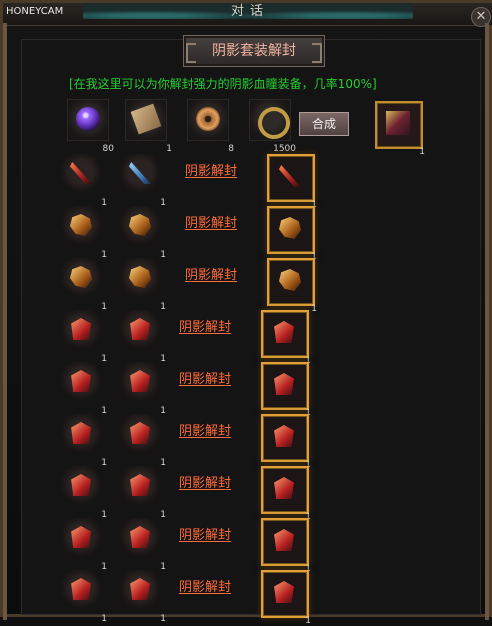 The image size is (492, 626). I want to click on shadow-equipment-icon, so click(398, 123).